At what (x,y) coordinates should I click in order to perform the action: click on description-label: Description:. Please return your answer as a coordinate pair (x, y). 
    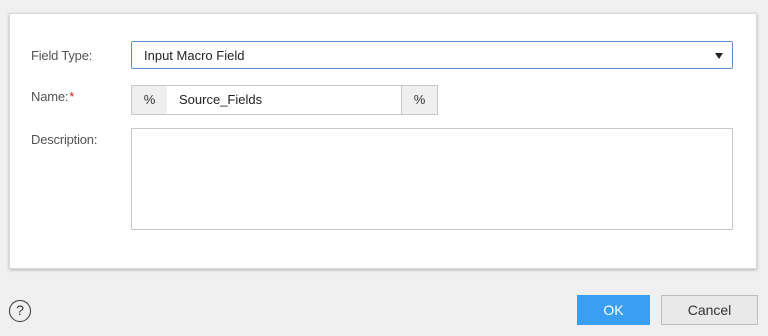
    Looking at the image, I should click on (64, 139).